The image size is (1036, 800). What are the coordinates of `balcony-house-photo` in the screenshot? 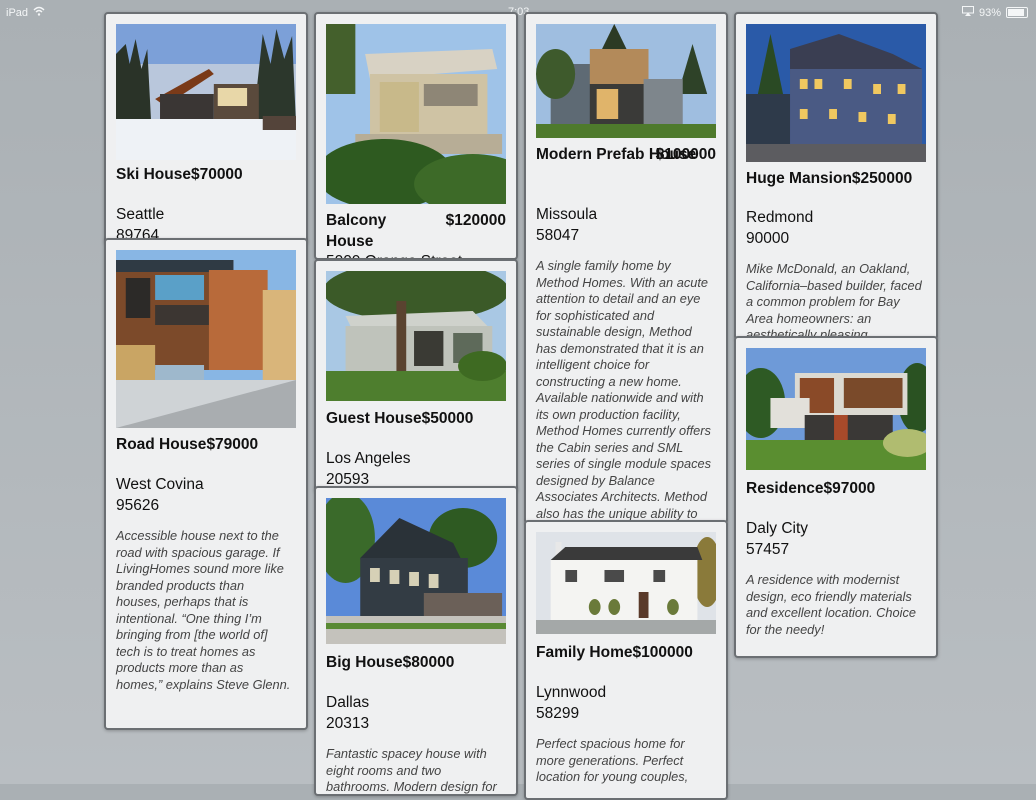 It's located at (416, 114).